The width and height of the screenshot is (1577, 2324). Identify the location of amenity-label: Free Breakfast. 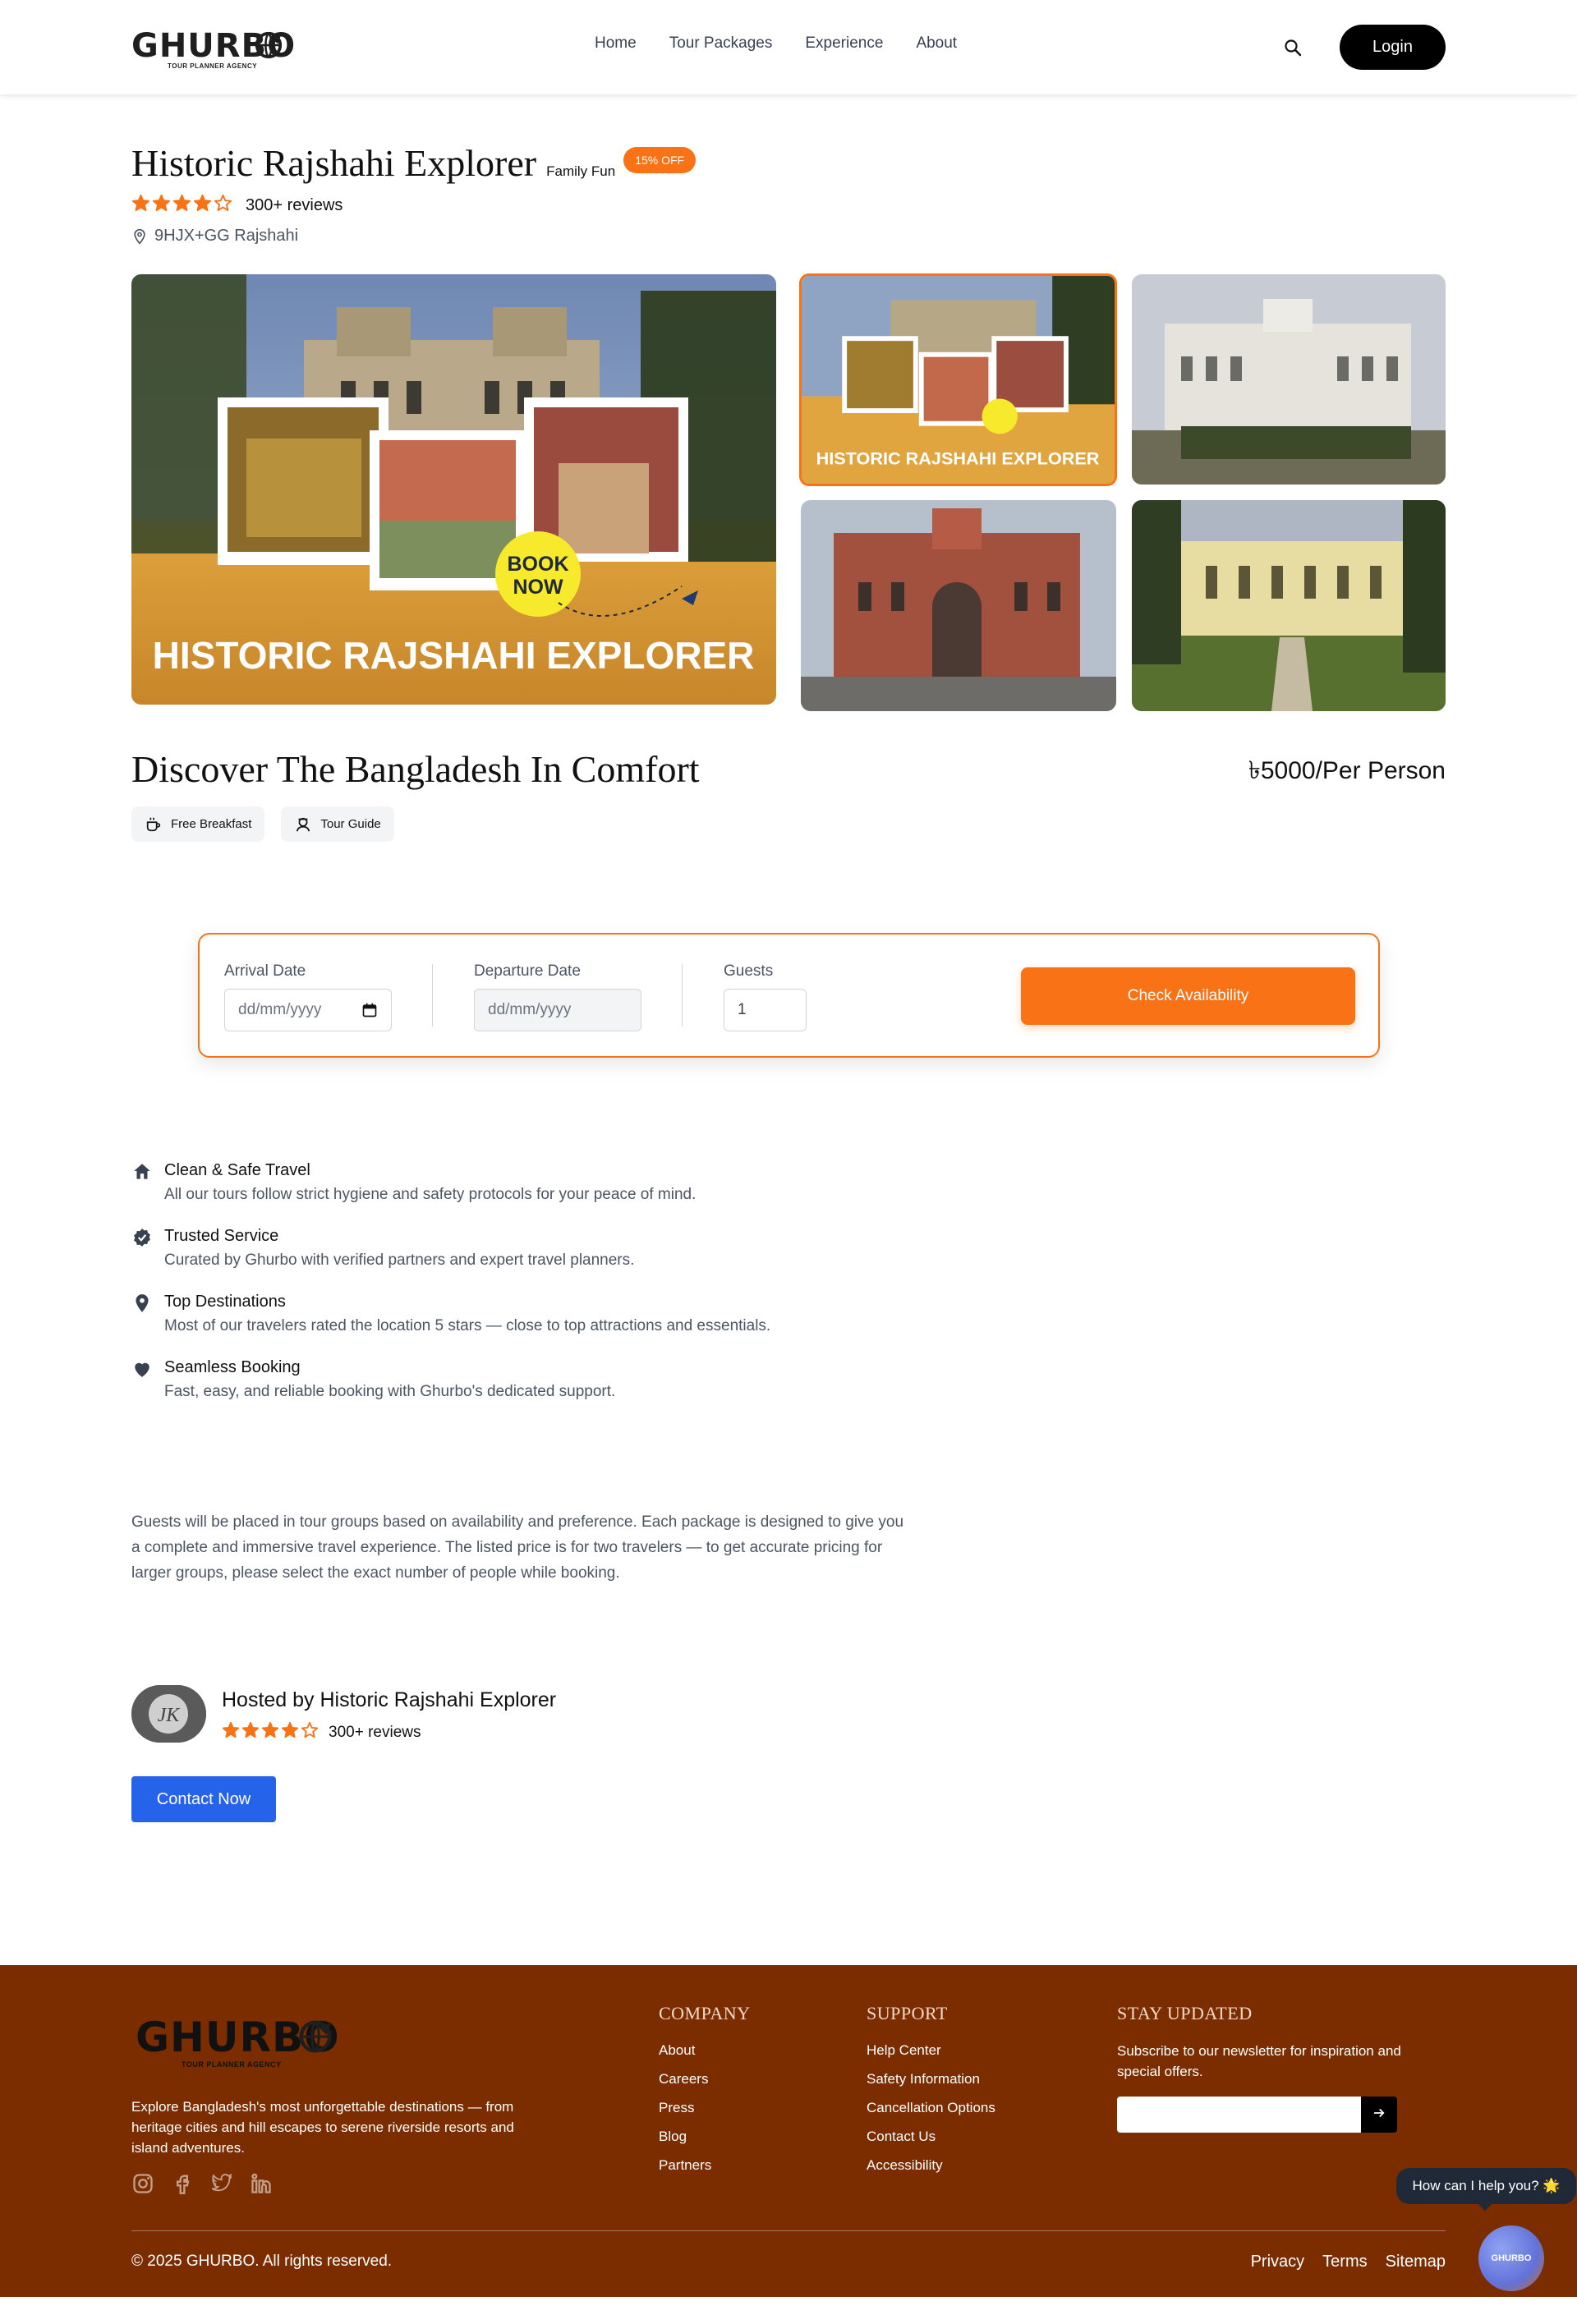
(211, 824).